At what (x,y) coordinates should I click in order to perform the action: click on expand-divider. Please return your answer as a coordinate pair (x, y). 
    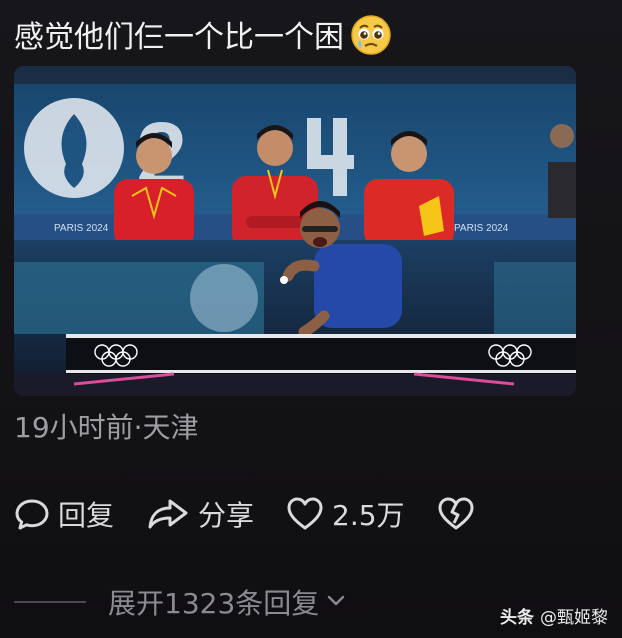
    Looking at the image, I should click on (50, 602).